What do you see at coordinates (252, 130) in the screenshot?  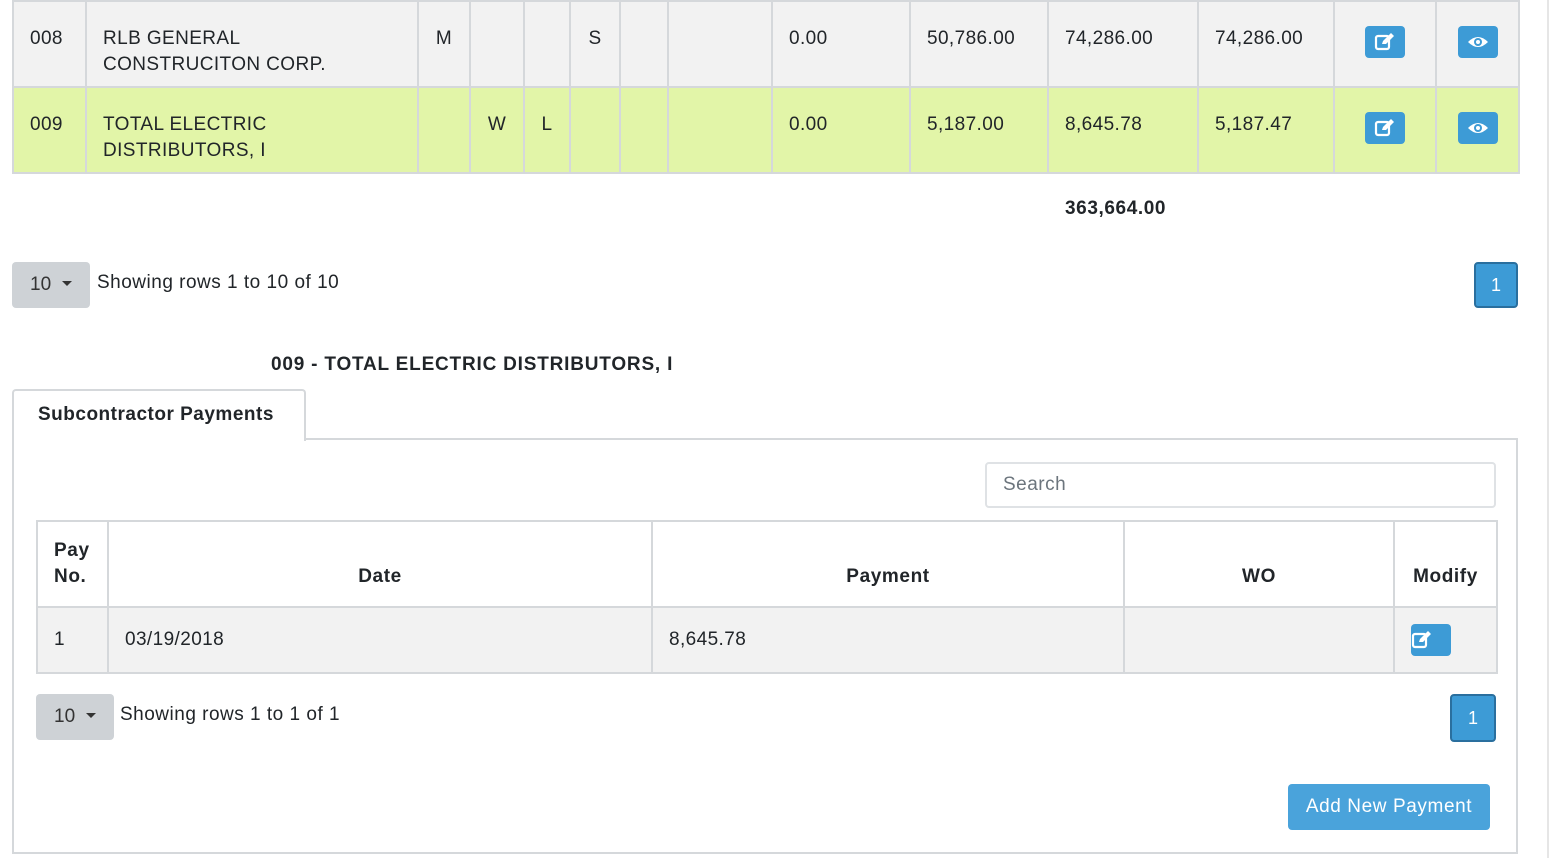 I see `row-name: TOTAL ELECTRIC DISTRIBUTORS, I` at bounding box center [252, 130].